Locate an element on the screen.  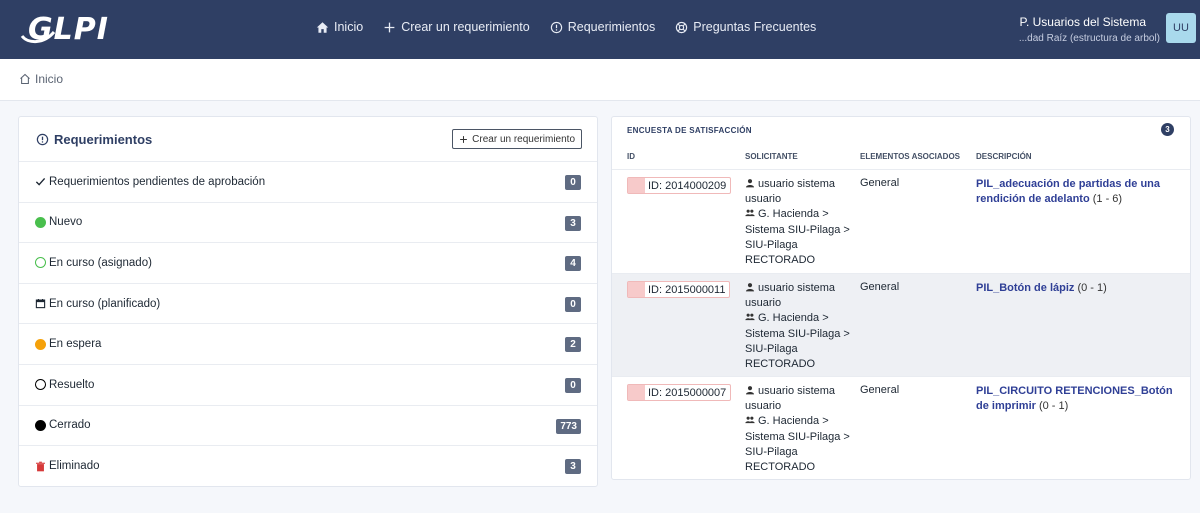
ticket-id: ID: 2015000011 is located at coordinates (687, 289).